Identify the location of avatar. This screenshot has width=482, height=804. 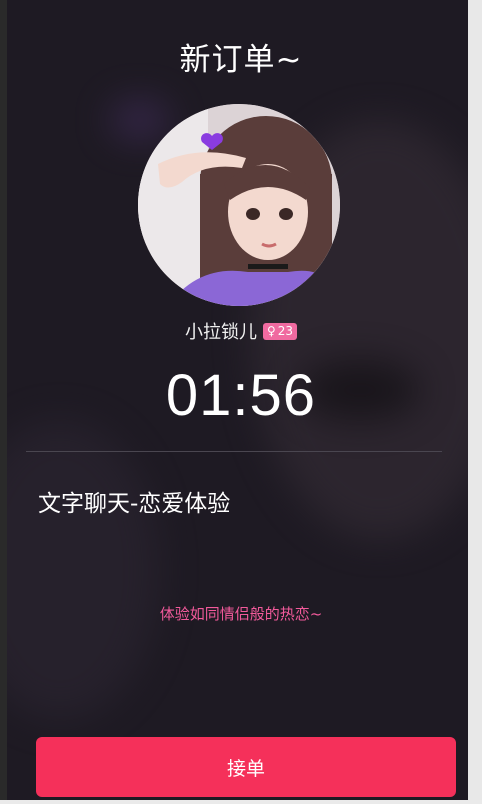
(239, 205).